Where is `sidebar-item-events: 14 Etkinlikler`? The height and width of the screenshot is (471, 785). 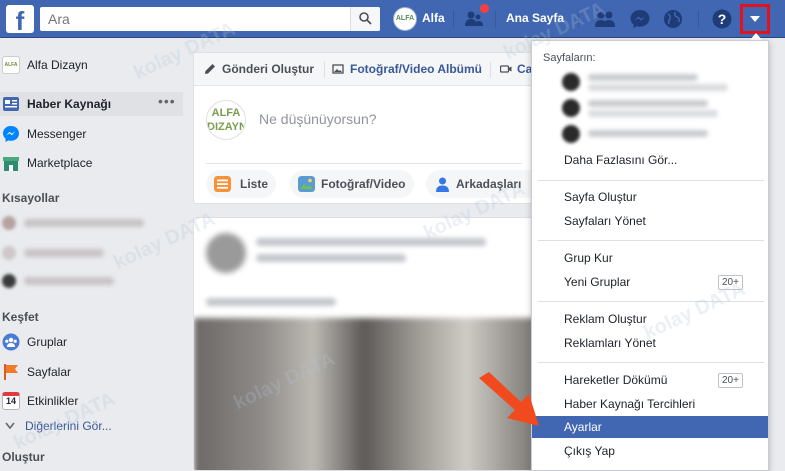
sidebar-item-events: 14 Etkinlikler is located at coordinates (91, 401).